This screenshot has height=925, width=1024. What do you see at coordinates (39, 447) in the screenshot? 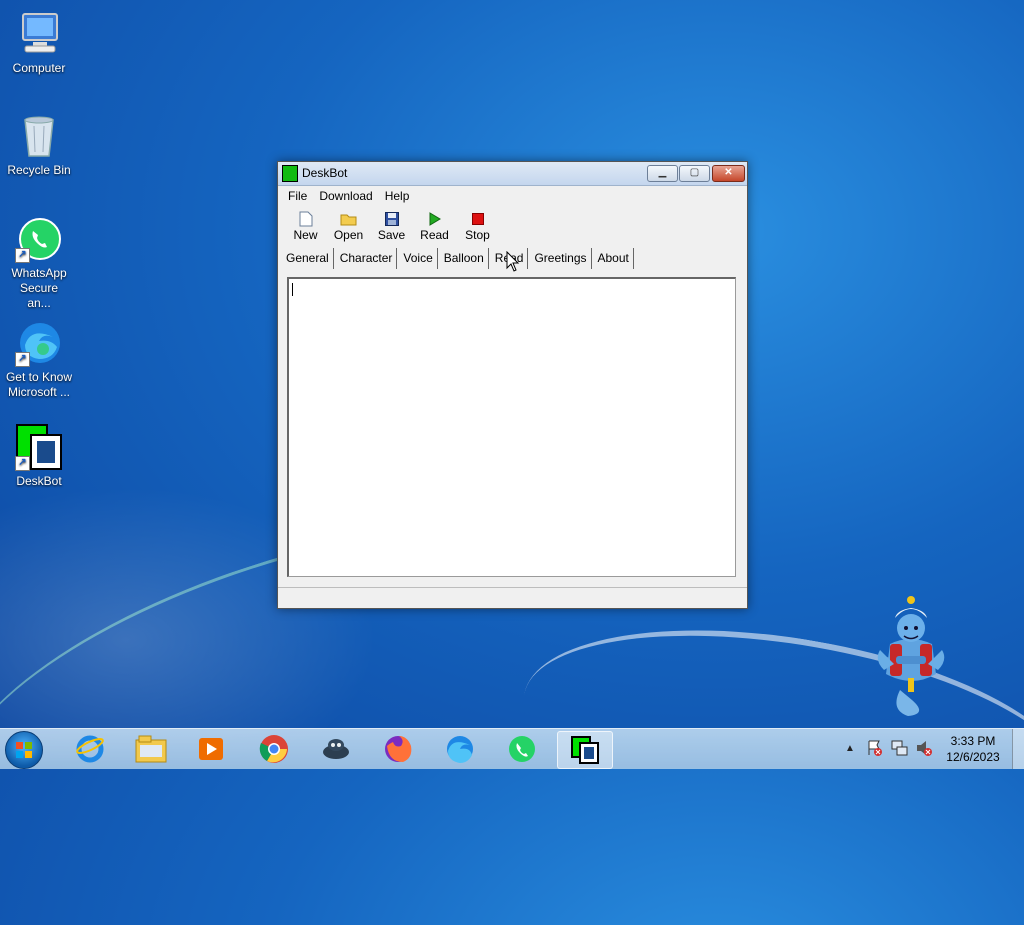
I see `deskbot-icon: ↗` at bounding box center [39, 447].